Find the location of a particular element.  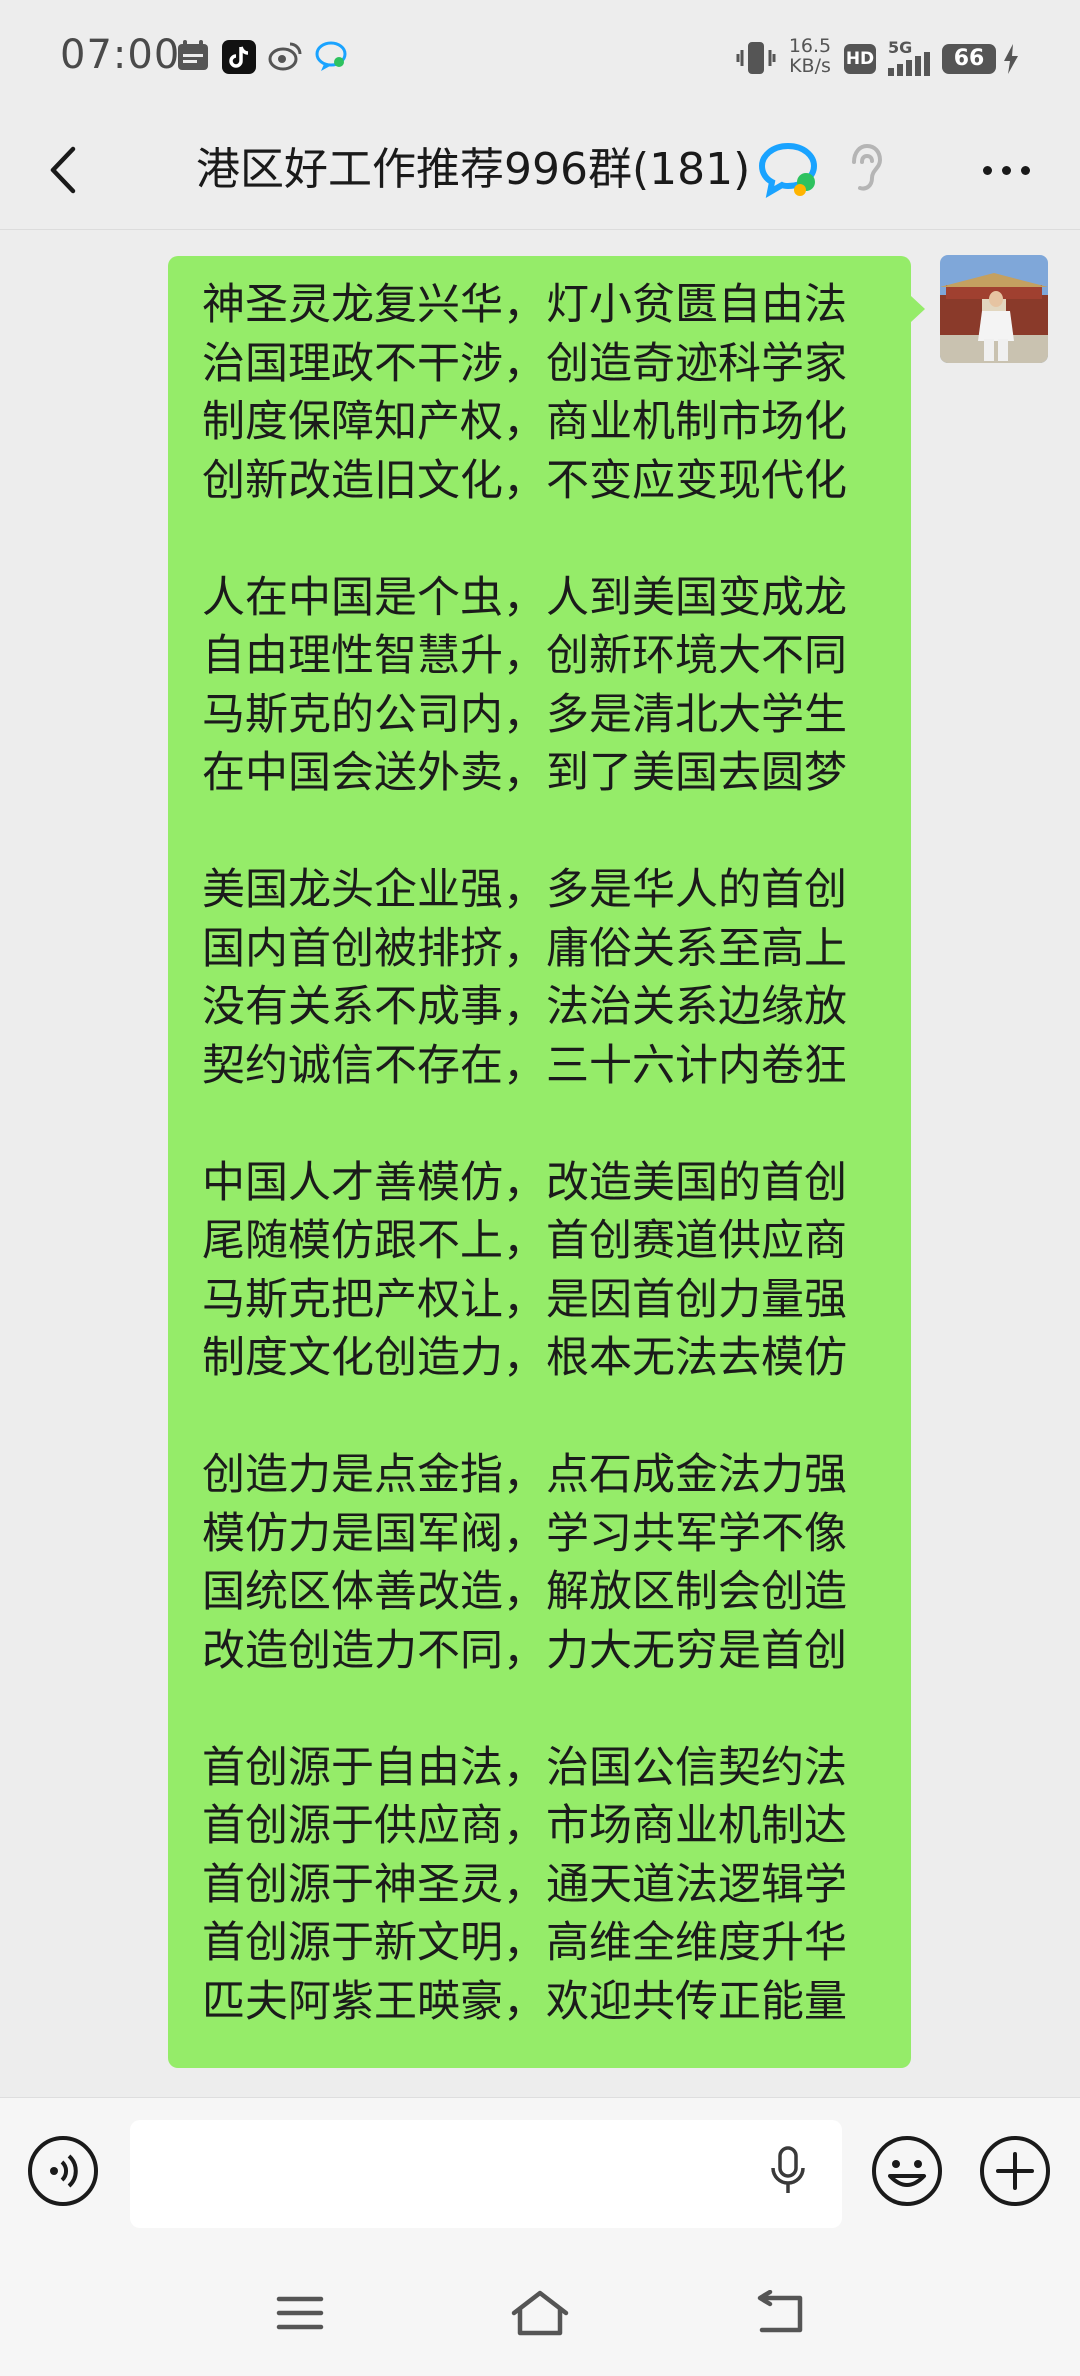

chat-title: 港区好工作推荐996群(181) is located at coordinates (473, 169).